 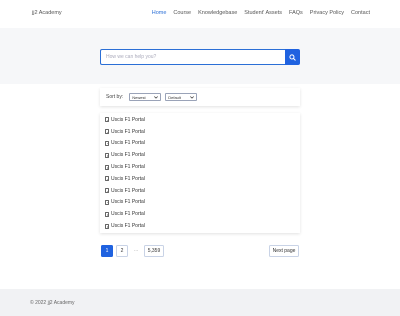 I want to click on nav-home: Home, so click(x=159, y=13).